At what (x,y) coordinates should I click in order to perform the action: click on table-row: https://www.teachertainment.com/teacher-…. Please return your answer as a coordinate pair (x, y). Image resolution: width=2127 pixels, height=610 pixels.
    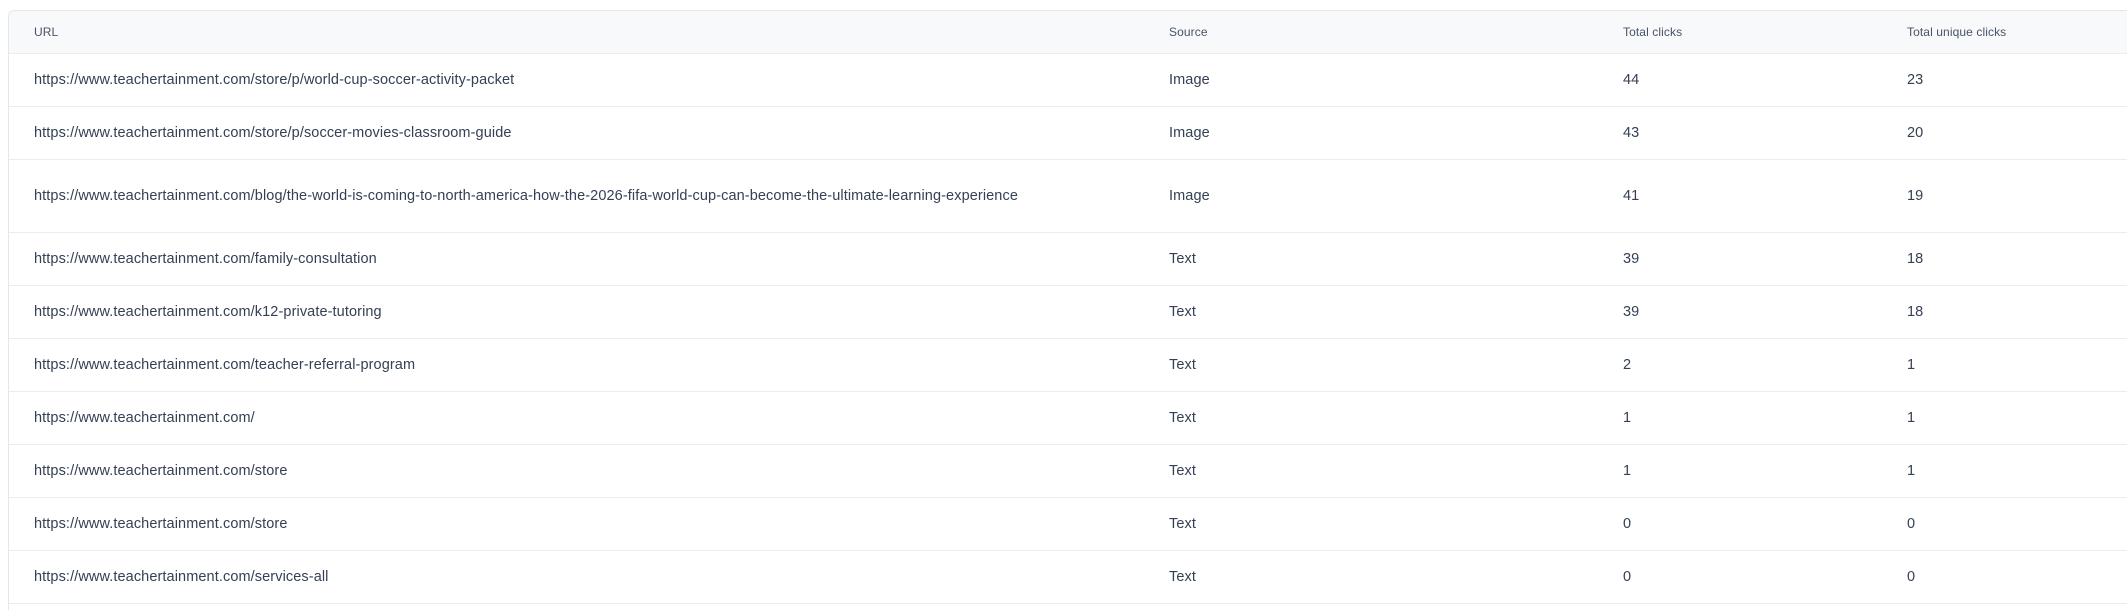
    Looking at the image, I should click on (1068, 365).